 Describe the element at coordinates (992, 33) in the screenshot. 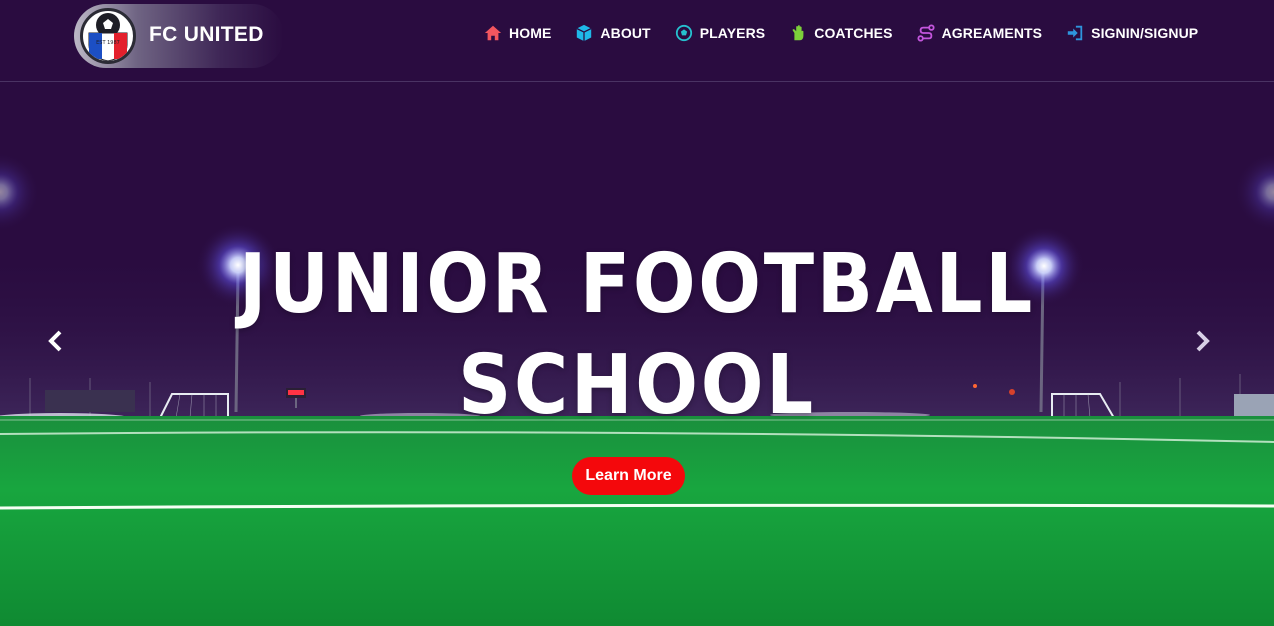

I see `nav-label-agreements: AGREAMENTS` at that location.